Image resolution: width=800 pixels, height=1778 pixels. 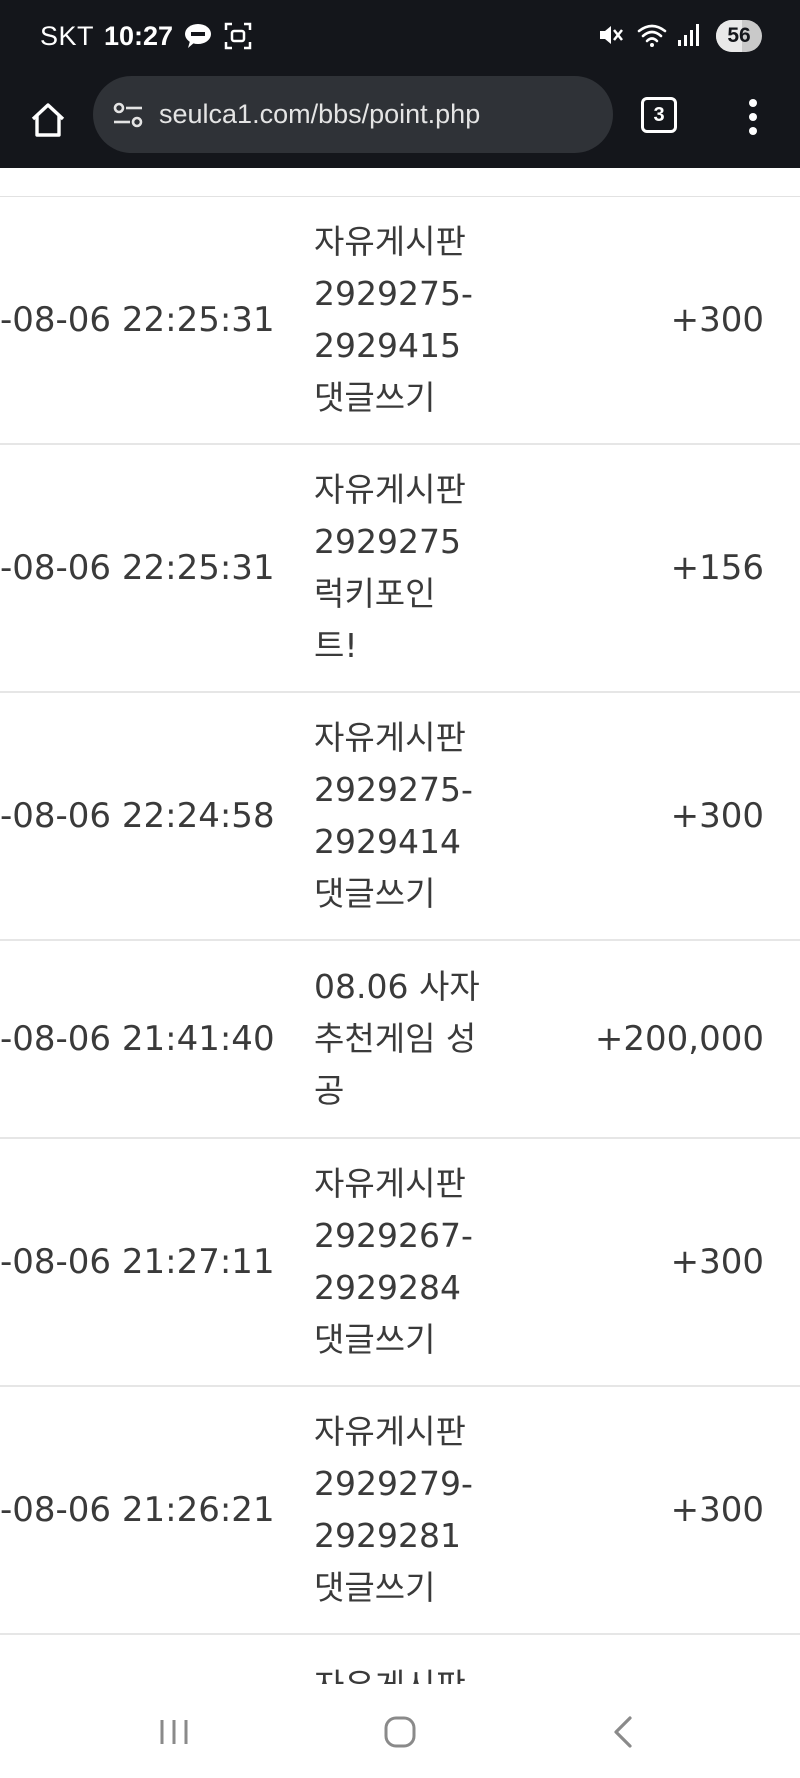 What do you see at coordinates (128, 115) in the screenshot?
I see `site-settings-icon` at bounding box center [128, 115].